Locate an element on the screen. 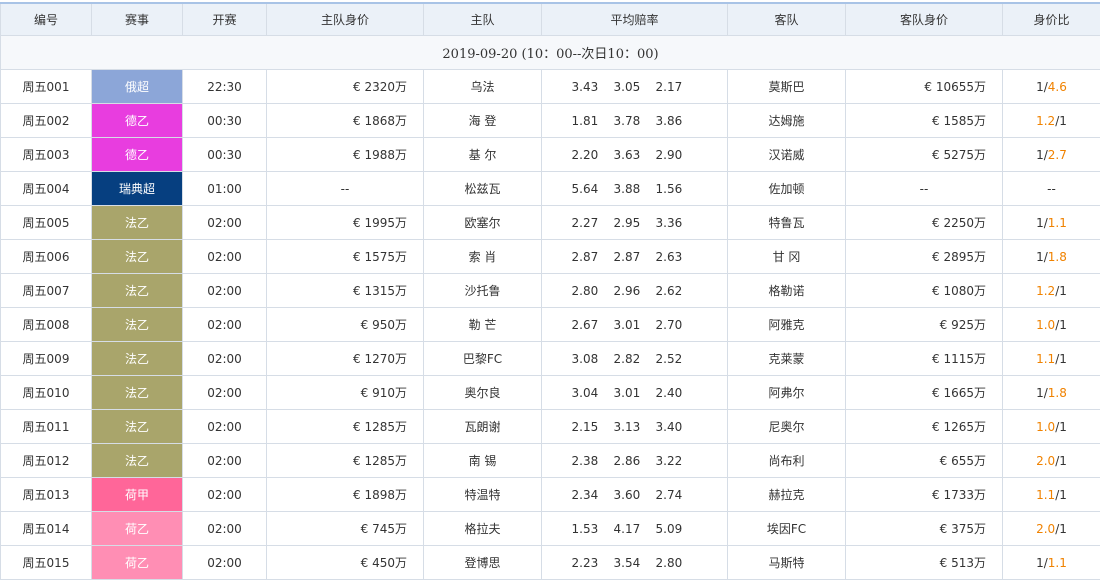  odds-draw: 3.05 is located at coordinates (627, 86).